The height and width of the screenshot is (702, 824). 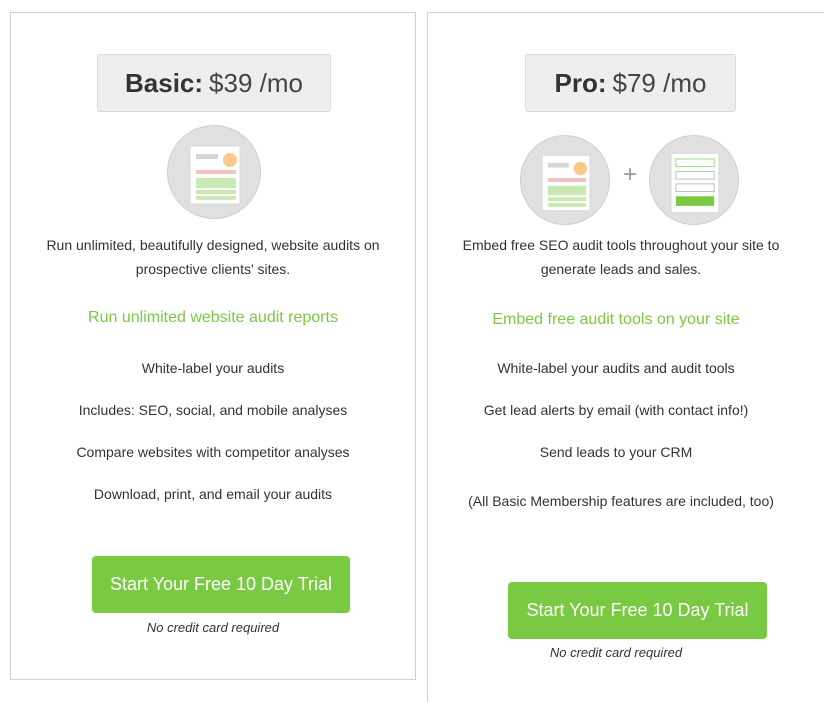 I want to click on basic-headline: Run unlimited website audit reports, so click(x=213, y=317).